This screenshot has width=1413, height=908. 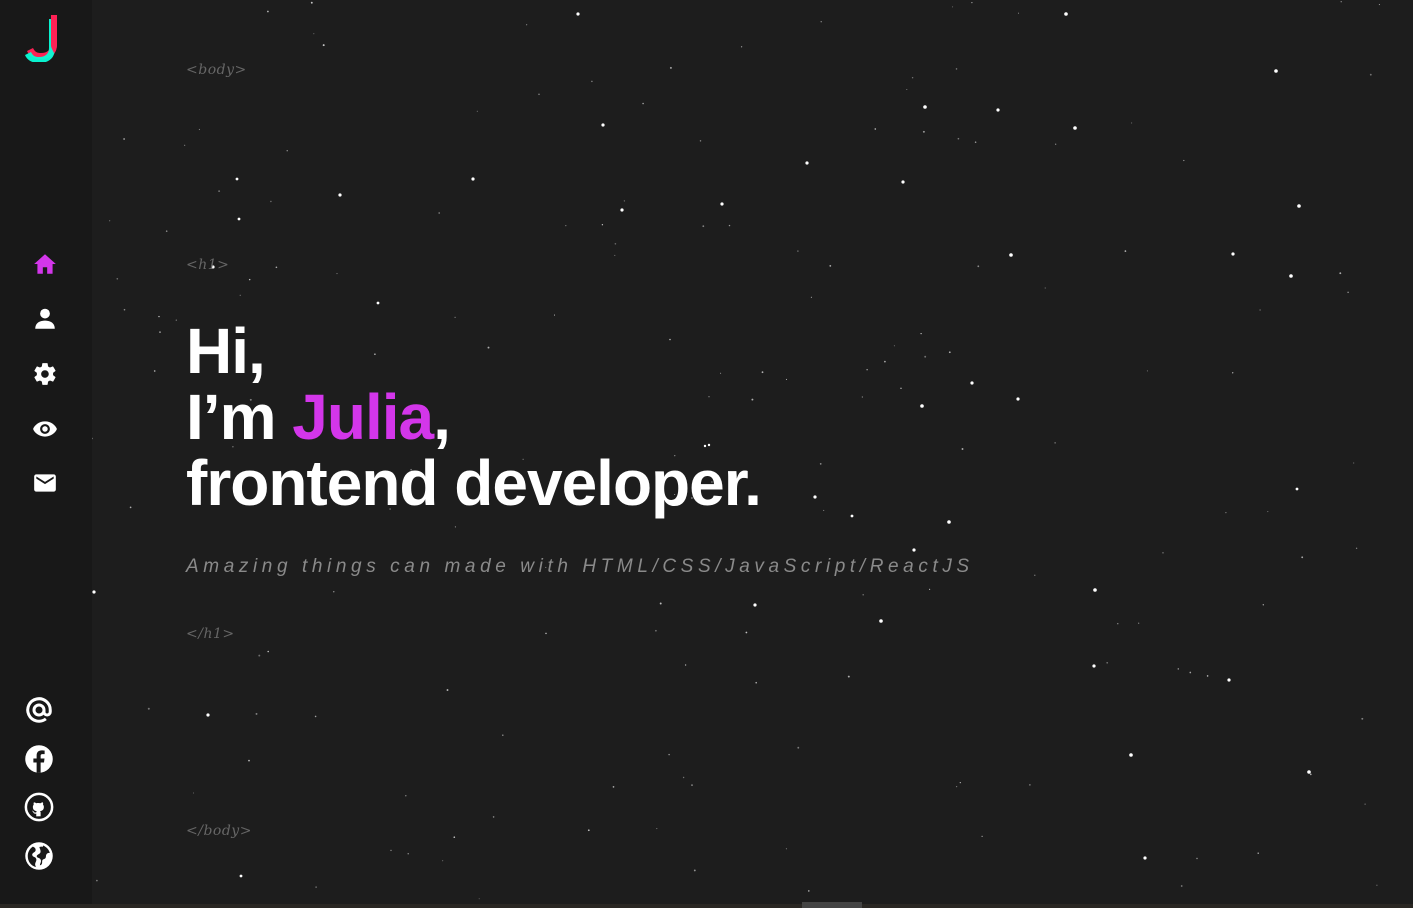 I want to click on nav-home, so click(x=45, y=264).